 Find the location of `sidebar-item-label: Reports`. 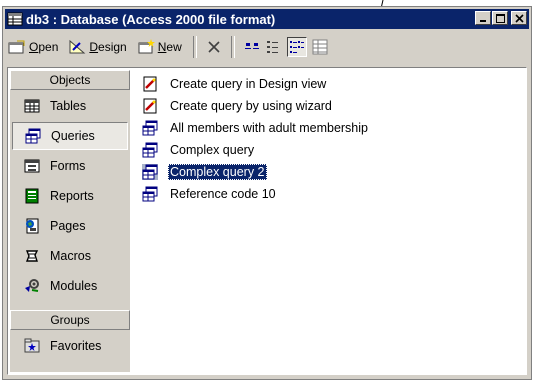

sidebar-item-label: Reports is located at coordinates (72, 196).